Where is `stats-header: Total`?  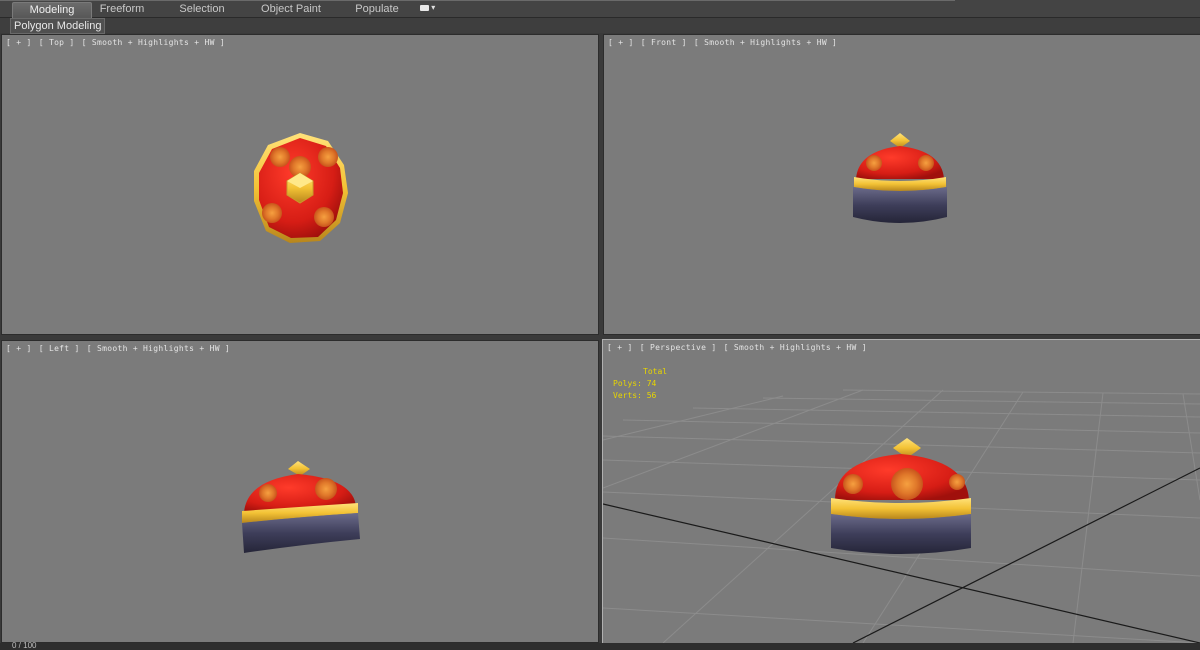 stats-header: Total is located at coordinates (655, 371).